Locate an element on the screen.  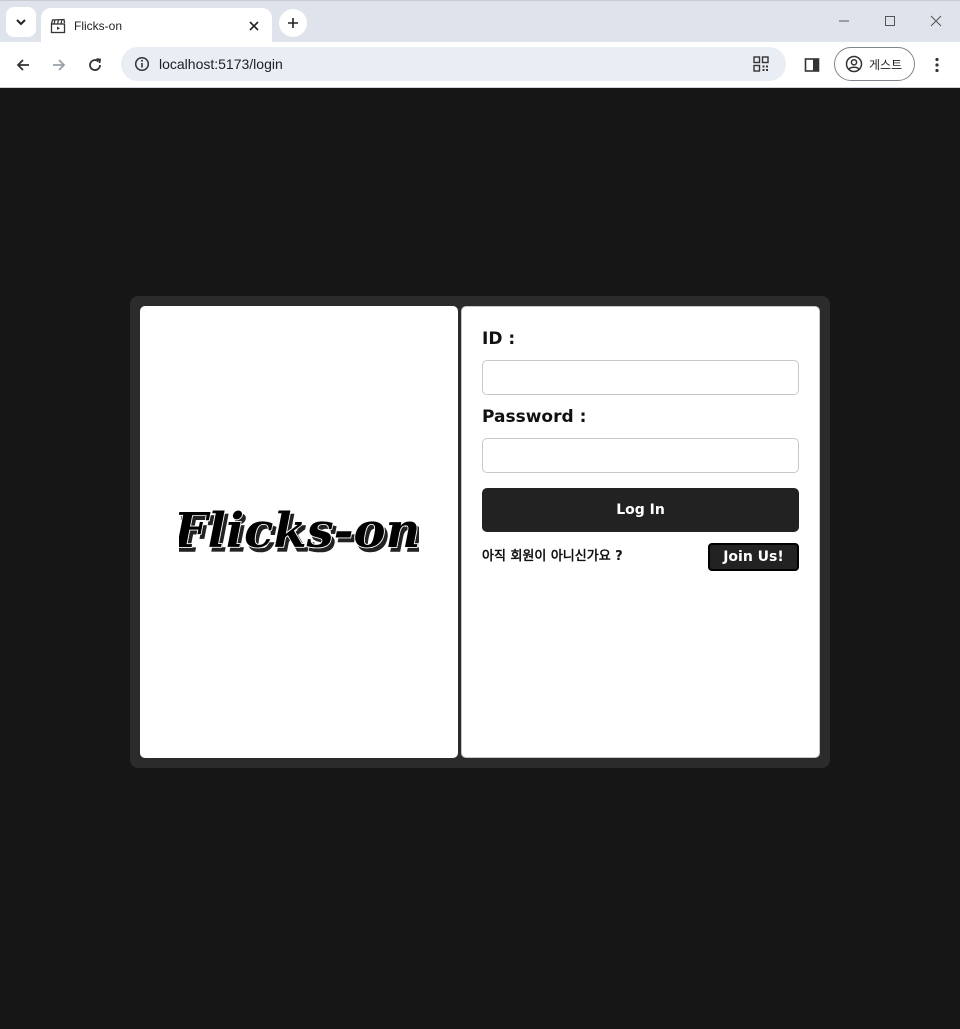
side-panel-button is located at coordinates (812, 65).